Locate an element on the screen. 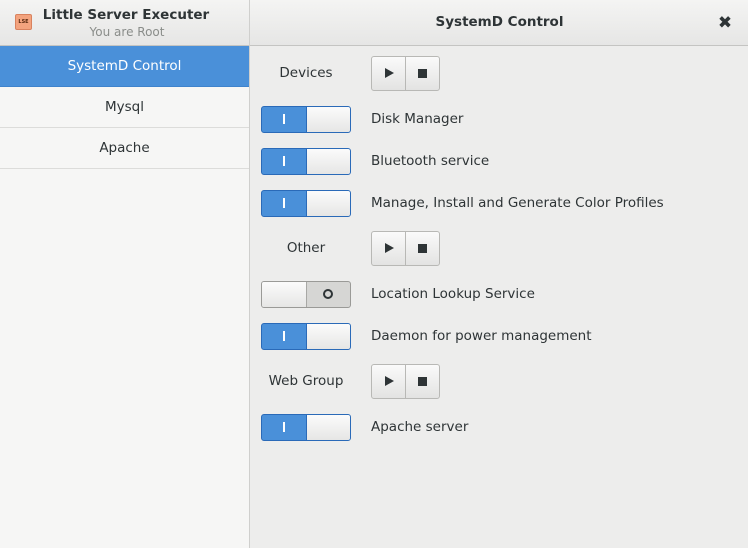 This screenshot has height=548, width=748. sidebar-item-label: Mysql is located at coordinates (124, 107).